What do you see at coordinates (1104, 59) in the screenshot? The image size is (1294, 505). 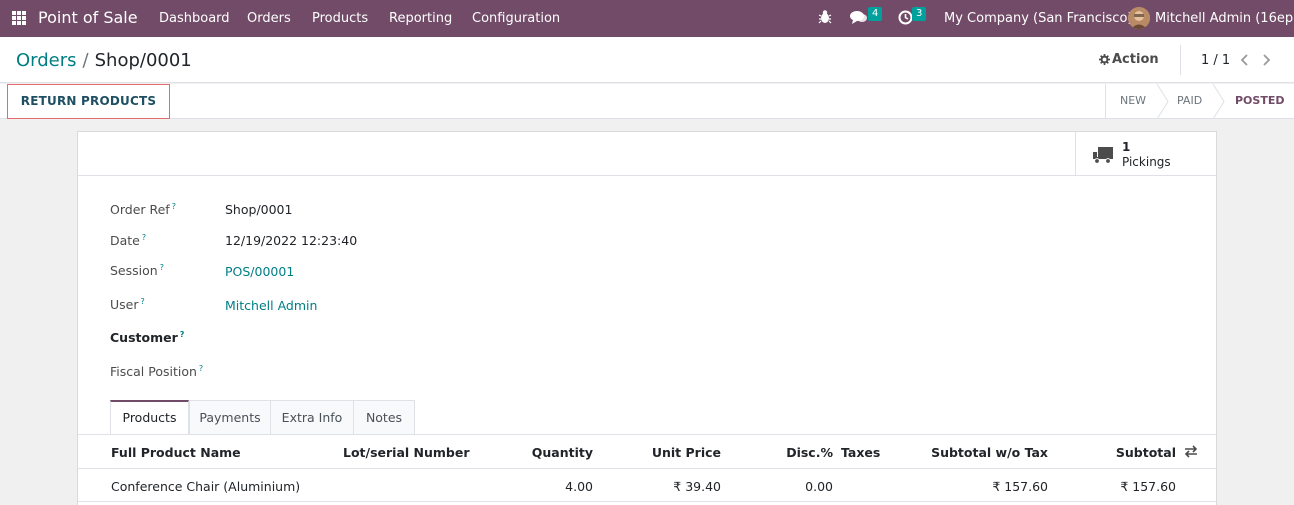 I see `gear-icon` at bounding box center [1104, 59].